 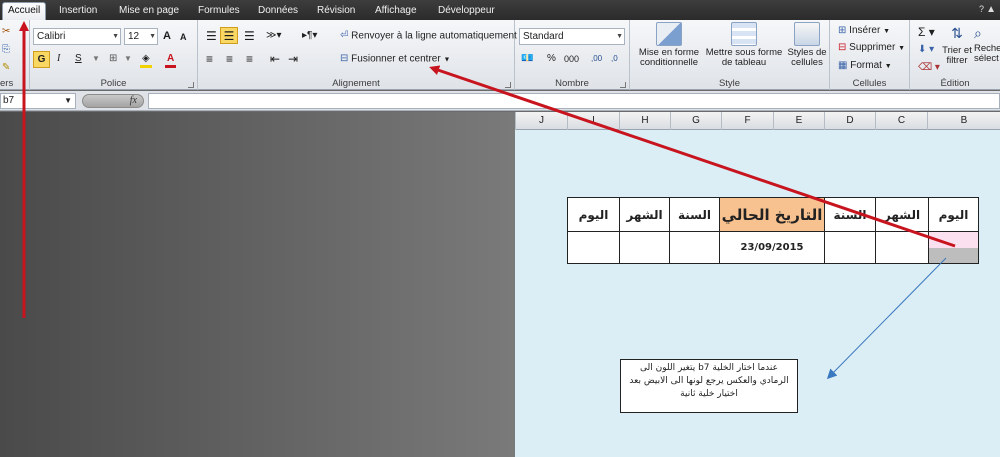 I want to click on thousands-separator-button: 000, so click(x=571, y=59).